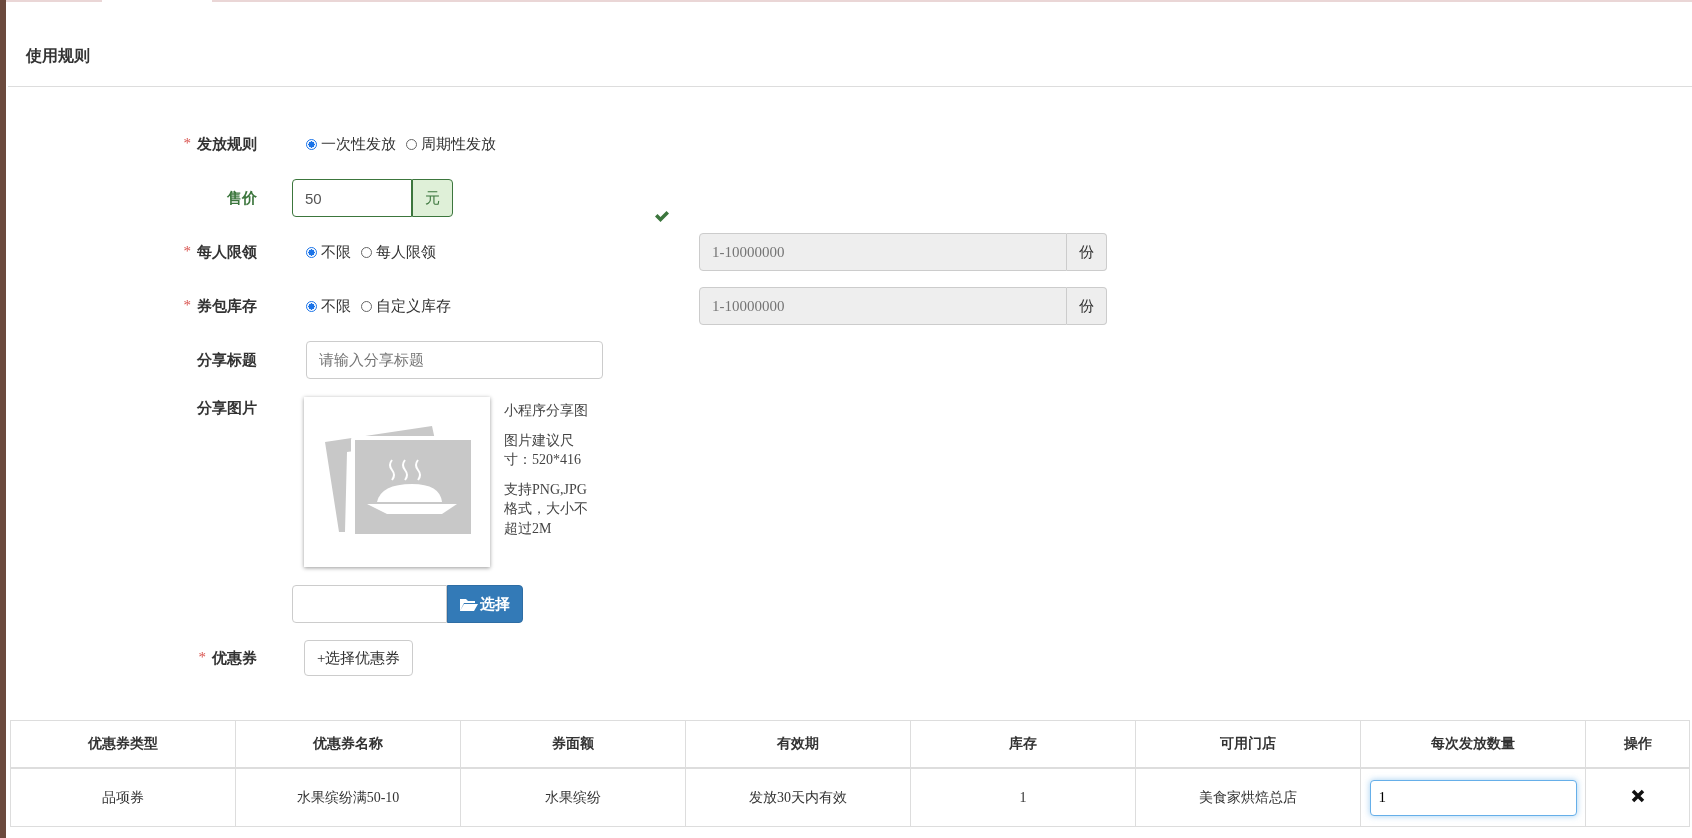 This screenshot has height=838, width=1692. Describe the element at coordinates (546, 411) in the screenshot. I see `hint-text: 小程序分享图` at that location.